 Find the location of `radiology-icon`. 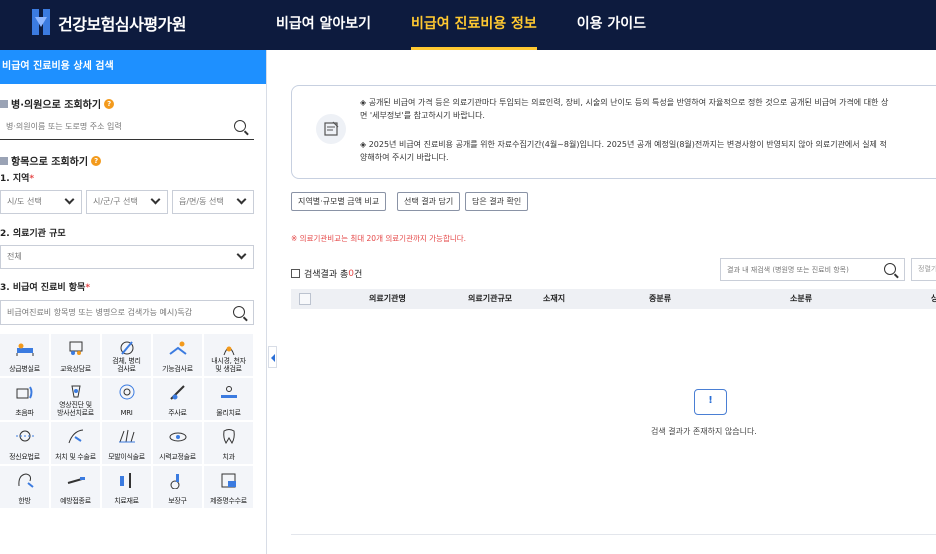

radiology-icon is located at coordinates (75, 391).